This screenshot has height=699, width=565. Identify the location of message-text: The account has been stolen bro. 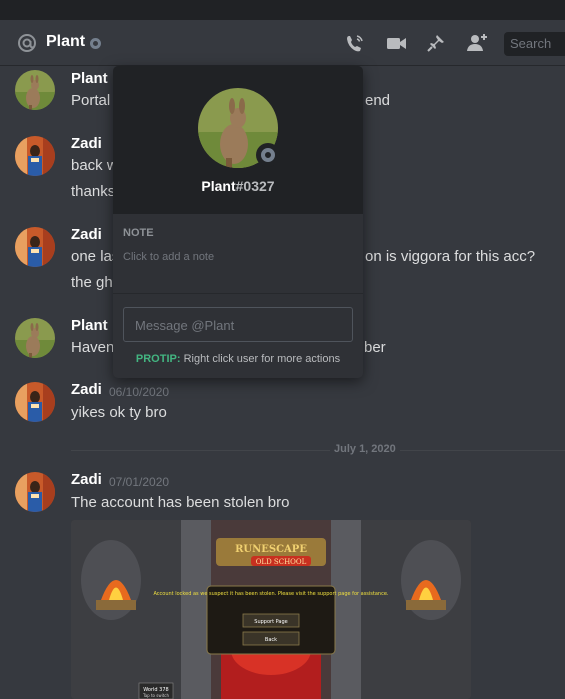
(180, 502).